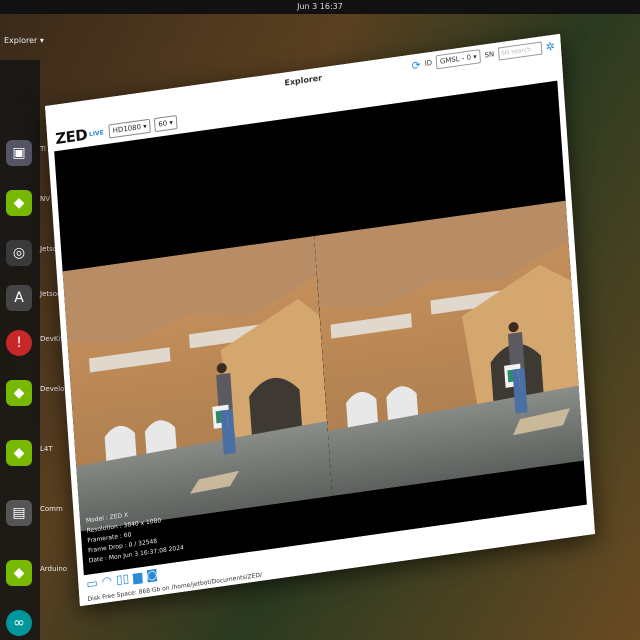 The image size is (640, 640). What do you see at coordinates (152, 575) in the screenshot?
I see `camera-snapshot-icon: ◙` at bounding box center [152, 575].